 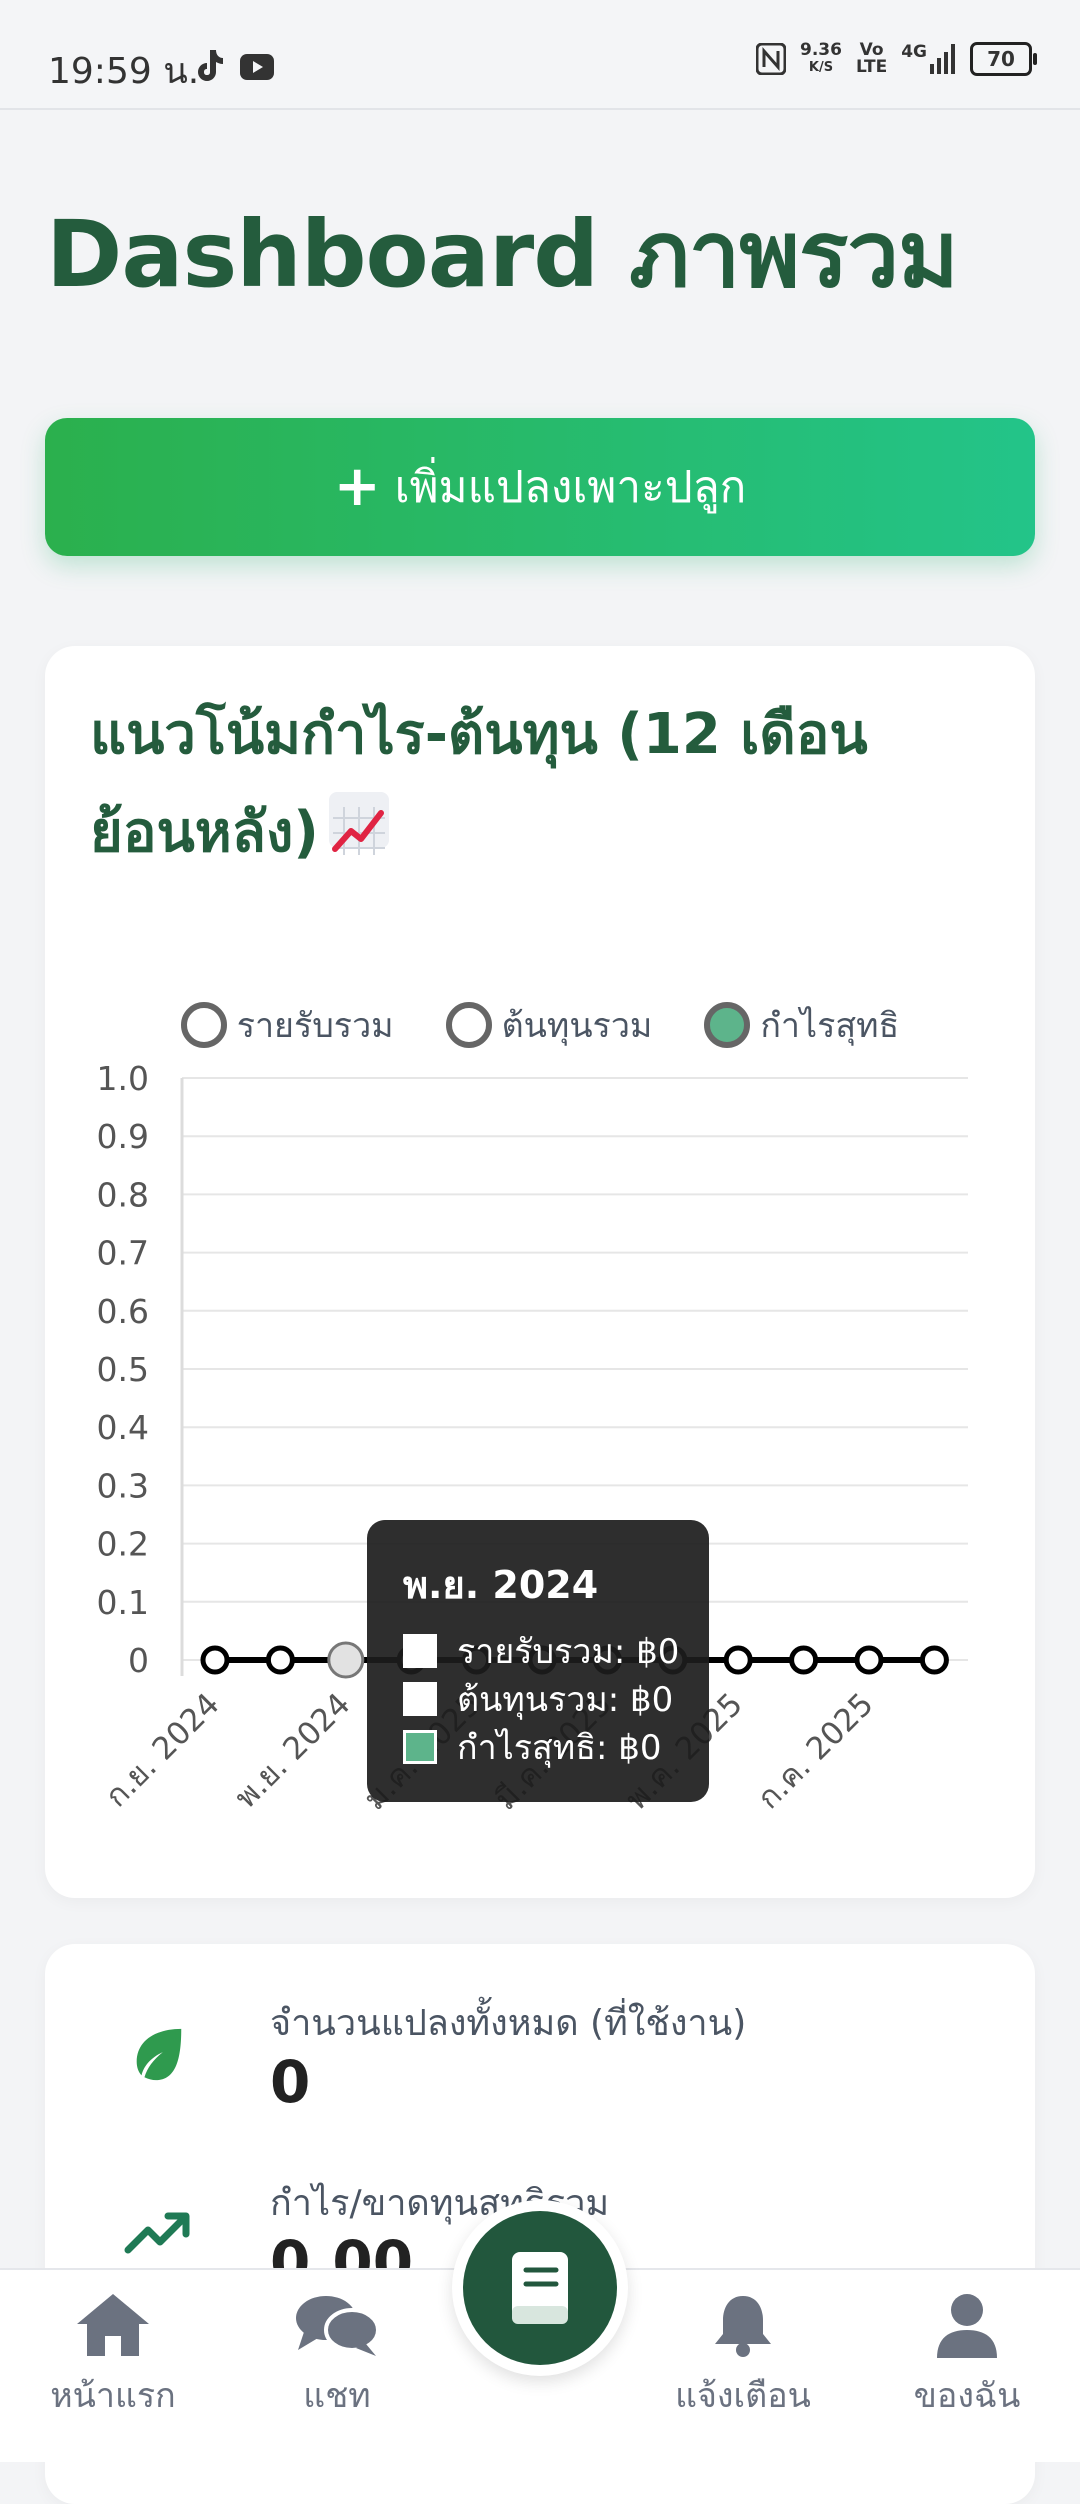 I want to click on y-tick-label: 0.5, so click(x=123, y=1369).